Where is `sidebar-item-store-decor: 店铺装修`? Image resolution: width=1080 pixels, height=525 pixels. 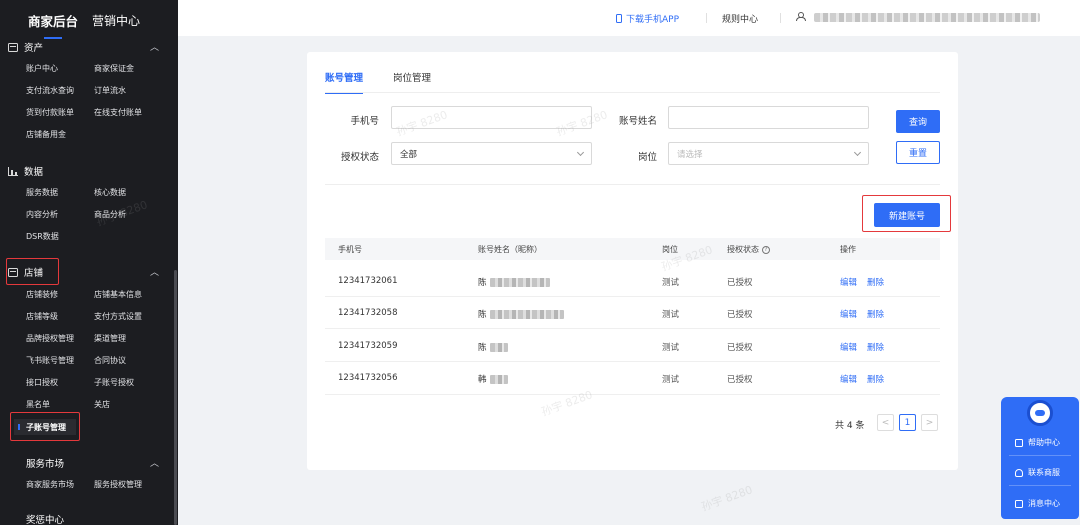
sidebar-item-store-decor: 店铺装修 is located at coordinates (42, 294).